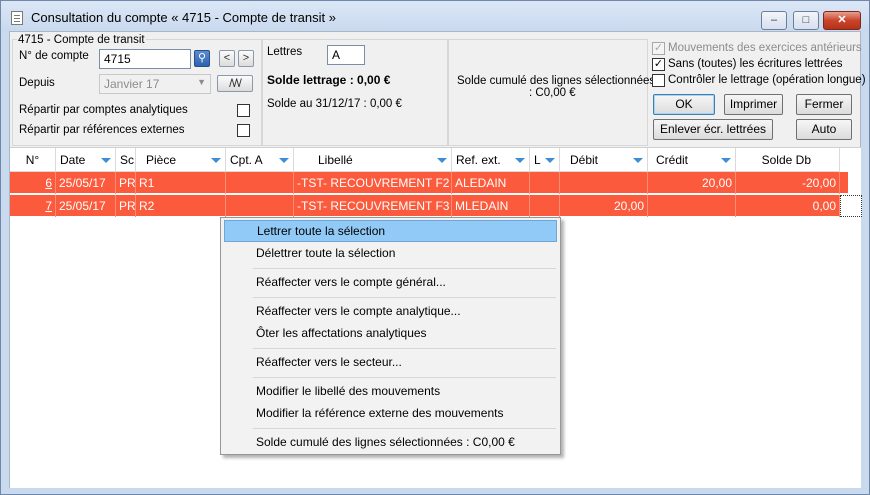  Describe the element at coordinates (126, 160) in the screenshot. I see `column-header-sc: Sc` at that location.